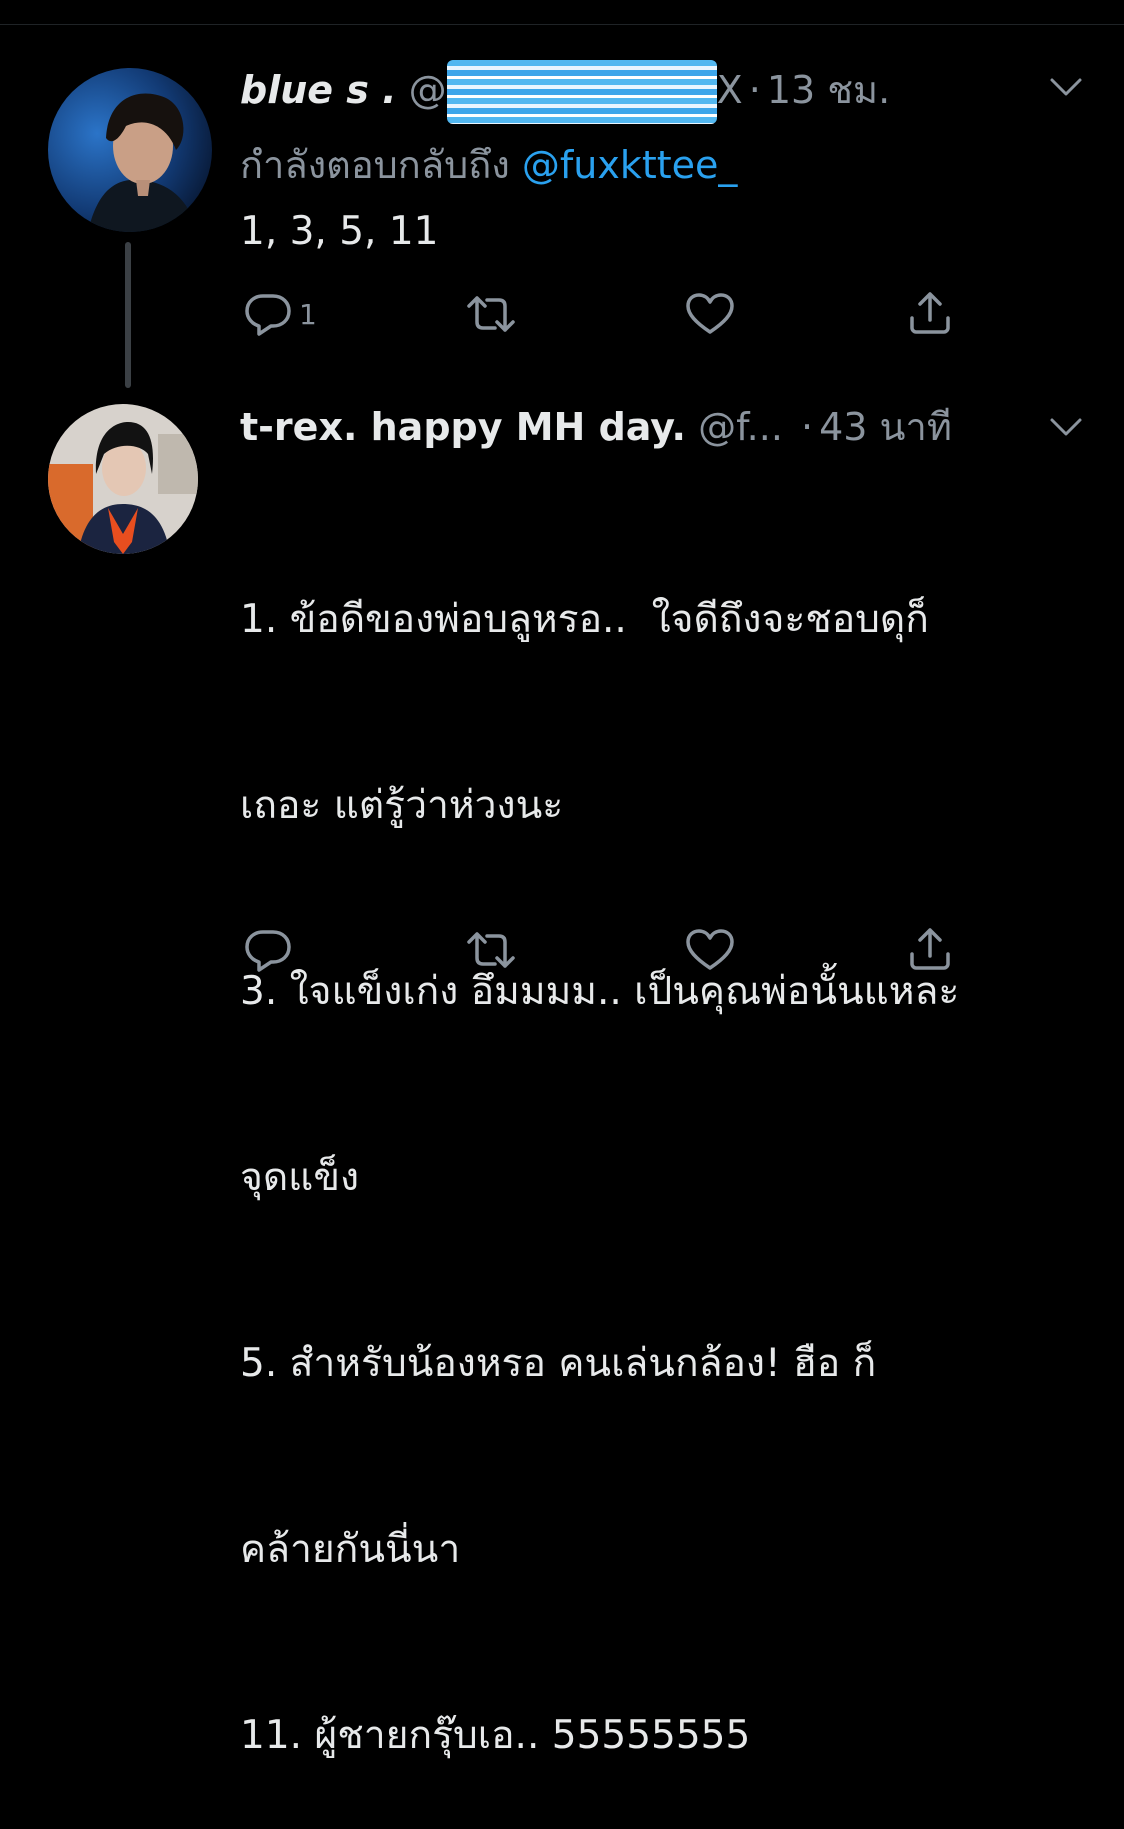 The image size is (1124, 1829). I want to click on handle: @ X, so click(575, 91).